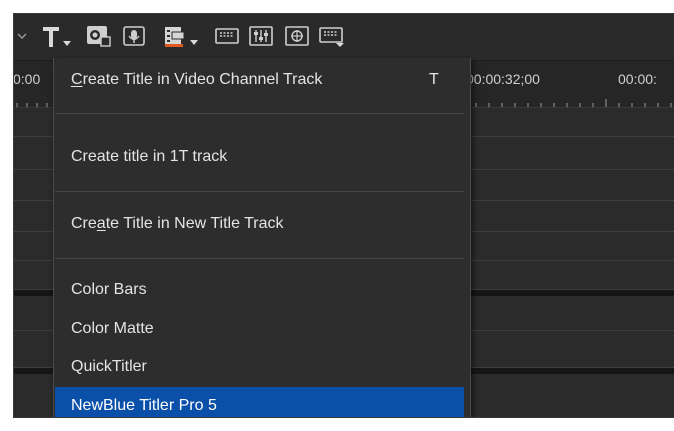 The height and width of the screenshot is (431, 674). What do you see at coordinates (503, 79) in the screenshot?
I see `ruler-time-mid: 00:00:32;00` at bounding box center [503, 79].